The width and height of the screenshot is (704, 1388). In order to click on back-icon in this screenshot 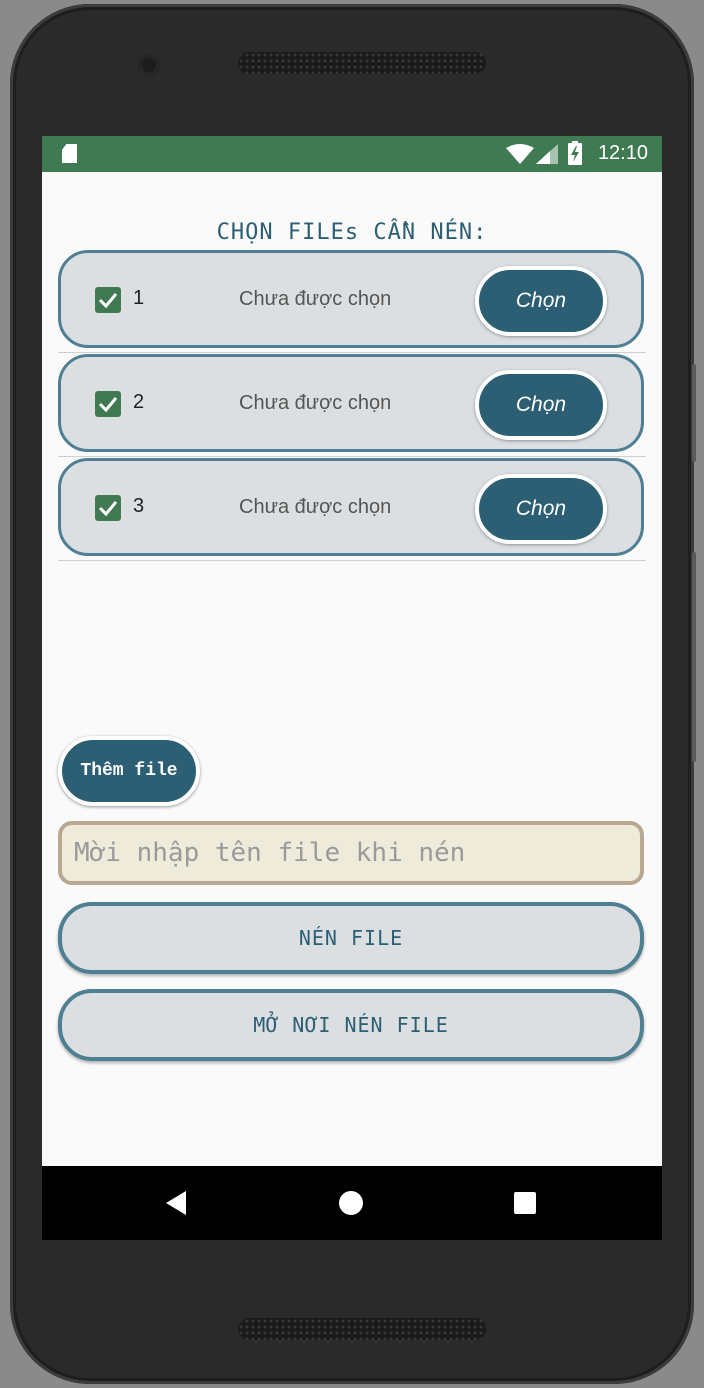, I will do `click(176, 1203)`.